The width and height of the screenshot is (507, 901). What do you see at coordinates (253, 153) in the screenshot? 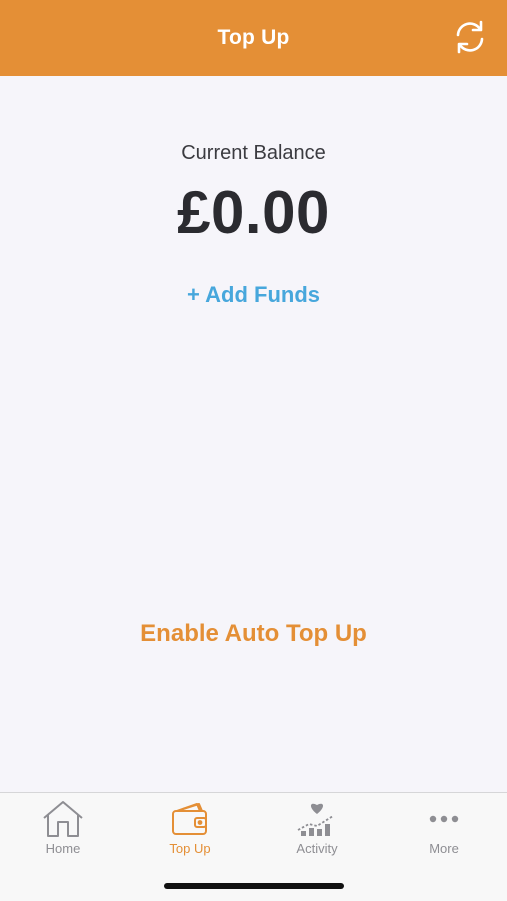
I see `balance-label: Current Balance` at bounding box center [253, 153].